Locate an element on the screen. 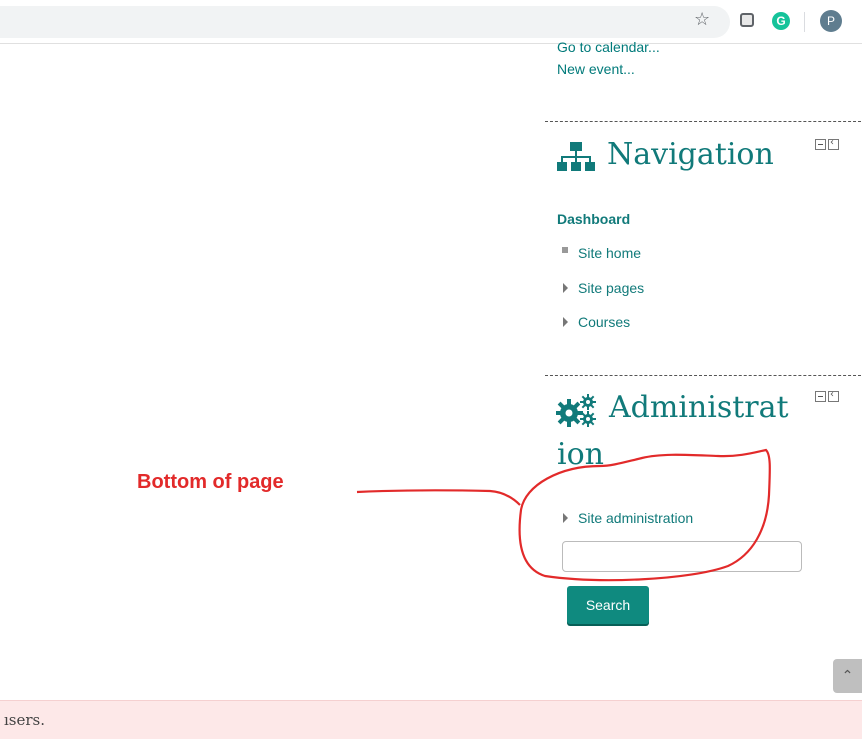  address-bar is located at coordinates (365, 22).